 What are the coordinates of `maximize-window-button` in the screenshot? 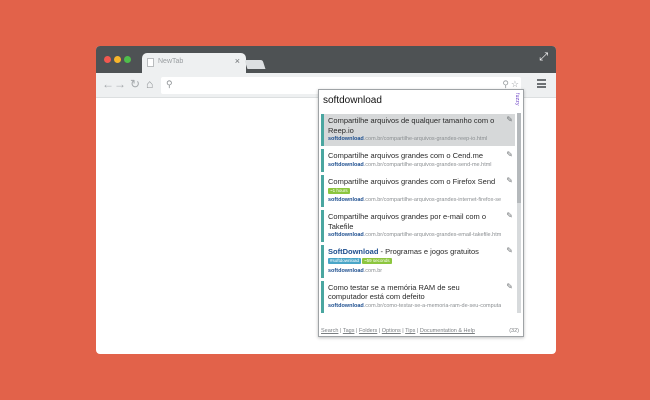 It's located at (127, 59).